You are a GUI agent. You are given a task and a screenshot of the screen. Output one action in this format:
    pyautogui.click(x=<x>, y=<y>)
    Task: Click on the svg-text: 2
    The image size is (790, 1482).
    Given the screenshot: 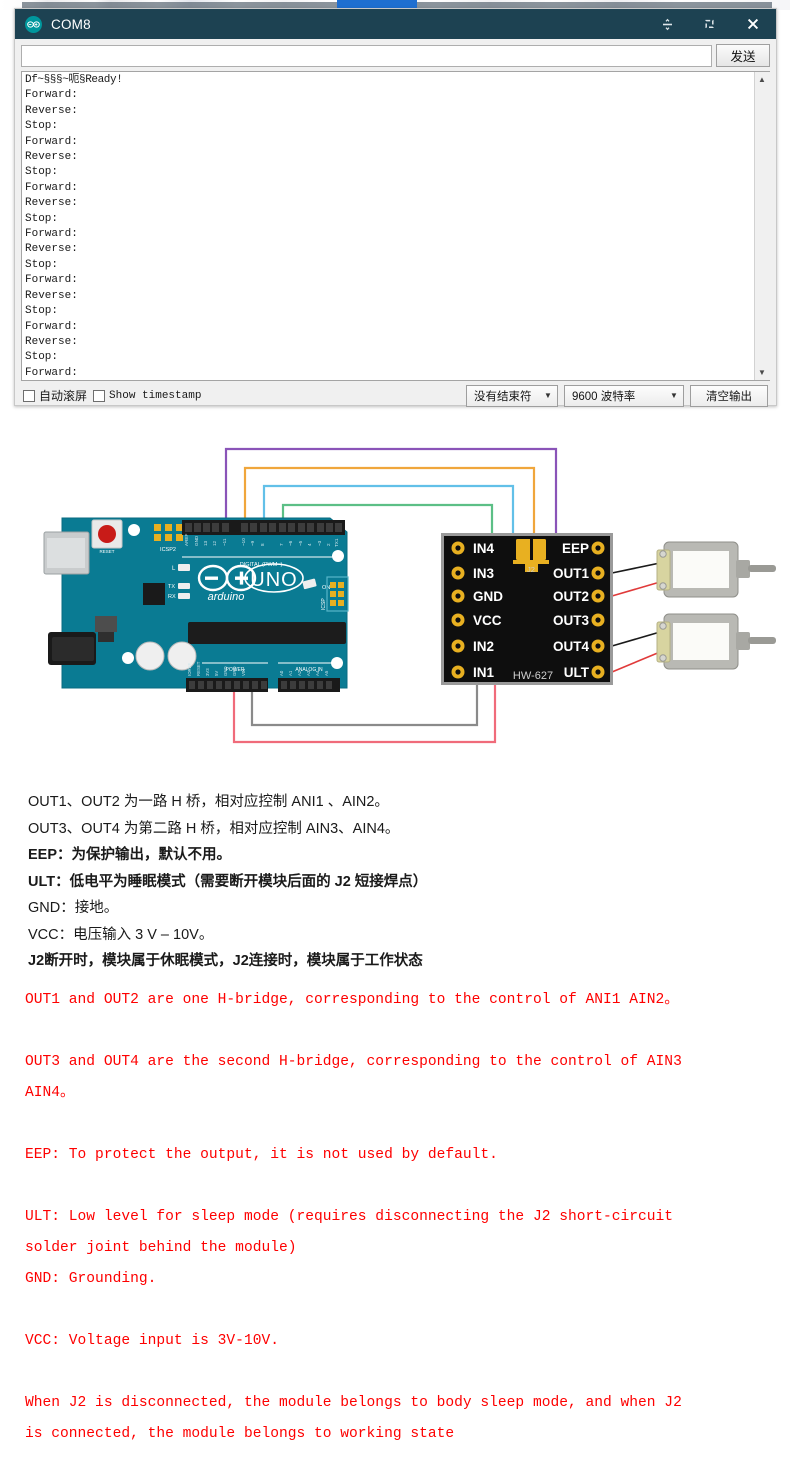 What is the action you would take?
    pyautogui.click(x=328, y=544)
    